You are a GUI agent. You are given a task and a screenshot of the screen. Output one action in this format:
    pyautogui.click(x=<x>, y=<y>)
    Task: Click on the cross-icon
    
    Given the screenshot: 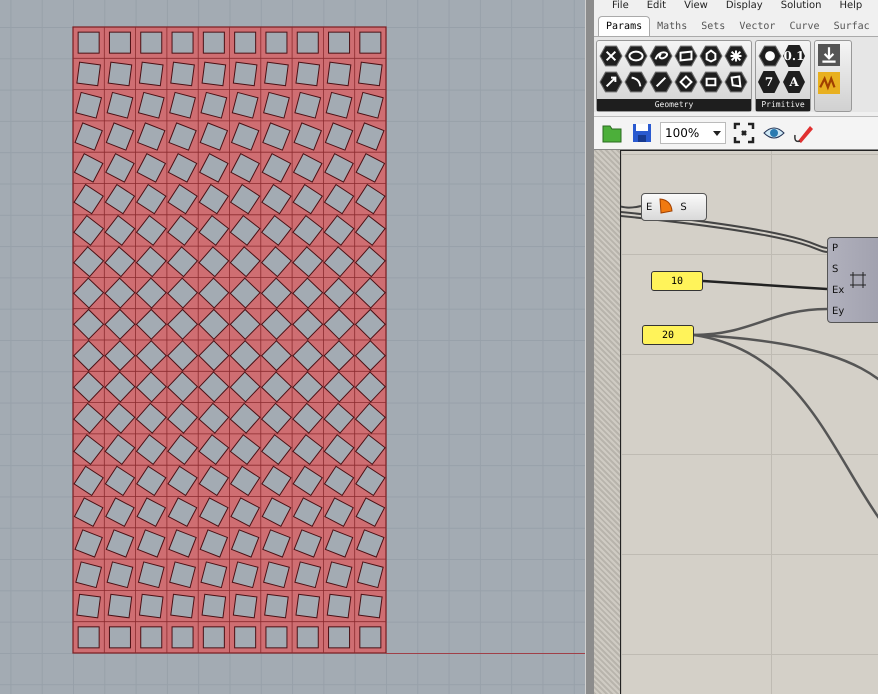 What is the action you would take?
    pyautogui.click(x=611, y=56)
    